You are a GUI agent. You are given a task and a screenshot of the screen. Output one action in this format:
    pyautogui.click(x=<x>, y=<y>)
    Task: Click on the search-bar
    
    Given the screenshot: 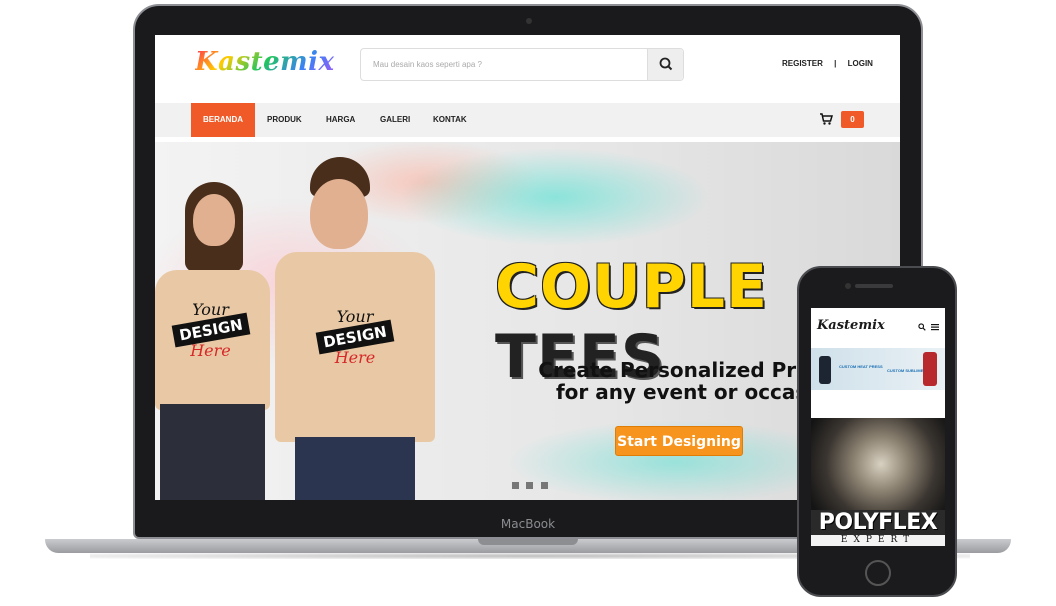 What is the action you would take?
    pyautogui.click(x=522, y=64)
    